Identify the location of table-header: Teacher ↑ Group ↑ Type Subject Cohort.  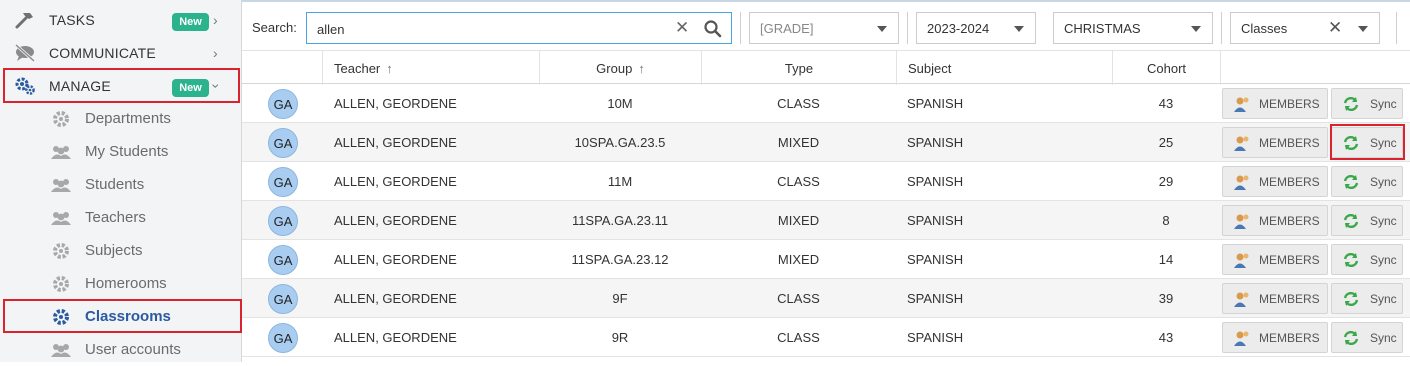
(826, 67).